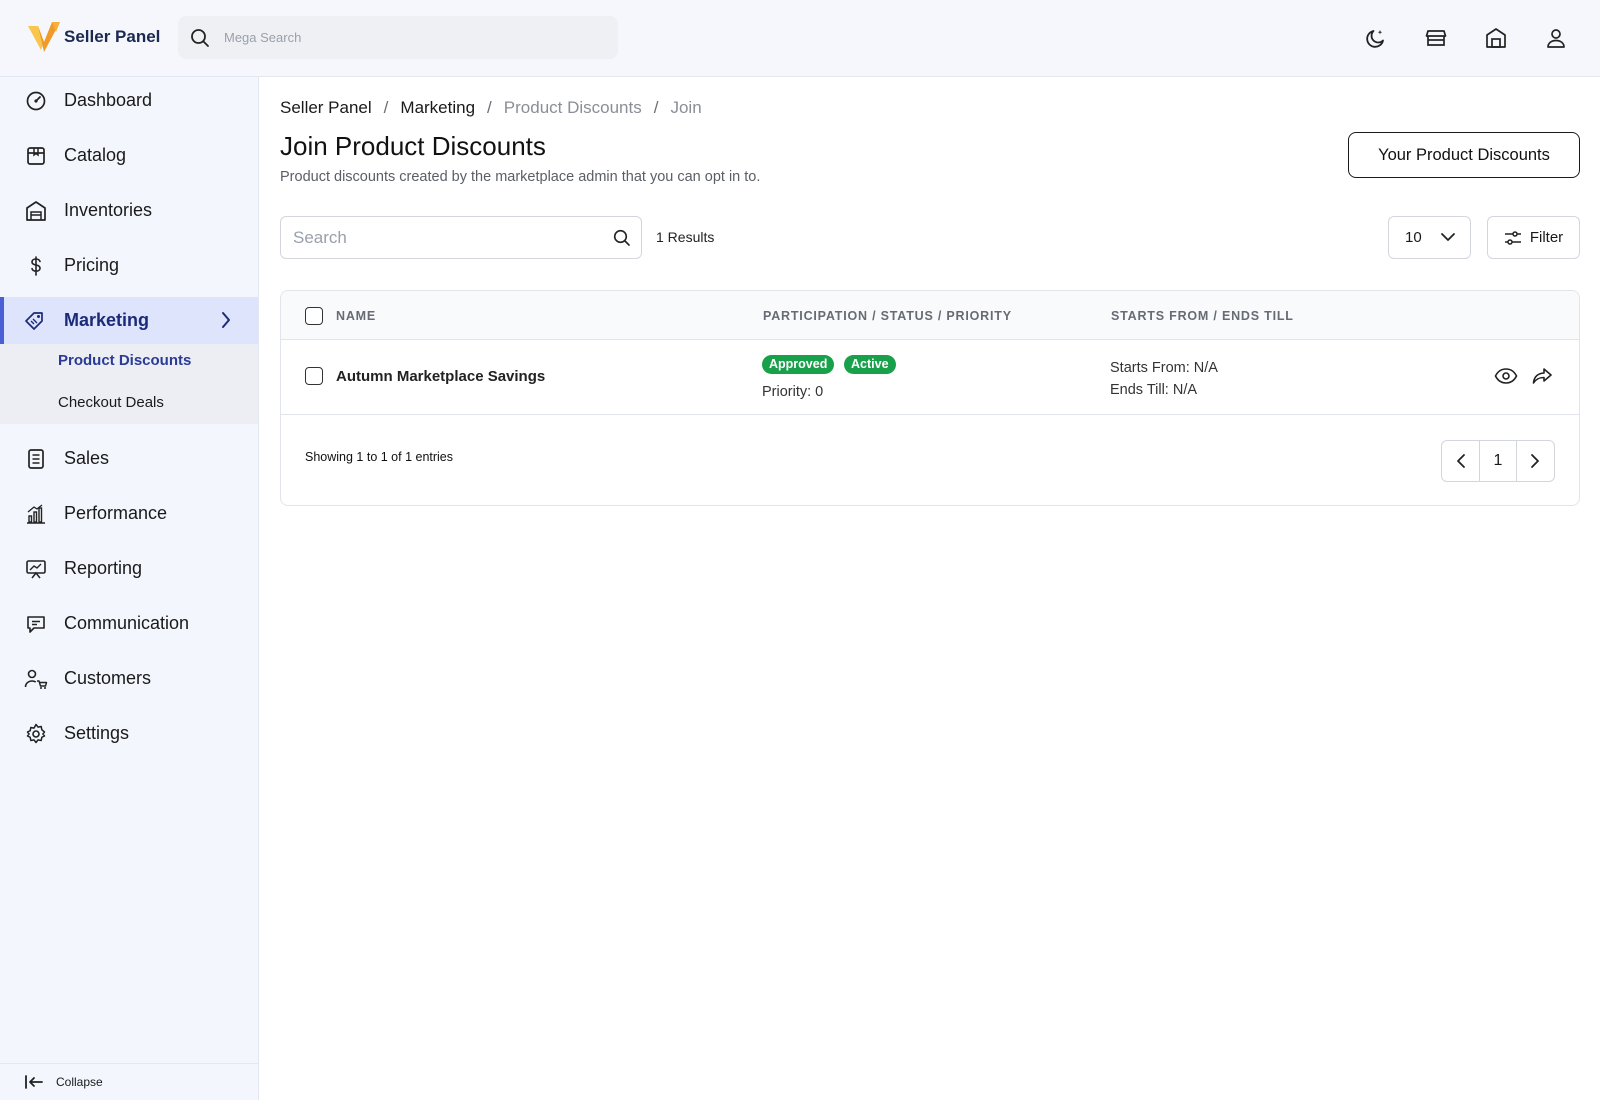 The image size is (1600, 1100). What do you see at coordinates (129, 1081) in the screenshot?
I see `collapse-sidebar-button: Collapse` at bounding box center [129, 1081].